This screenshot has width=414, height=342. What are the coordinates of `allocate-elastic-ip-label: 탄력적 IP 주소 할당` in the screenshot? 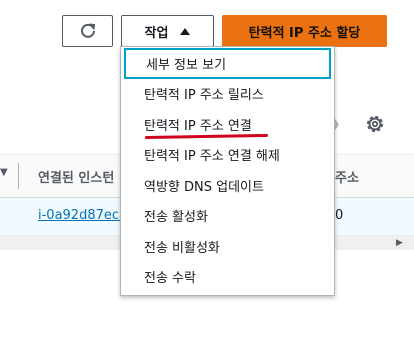 It's located at (304, 33).